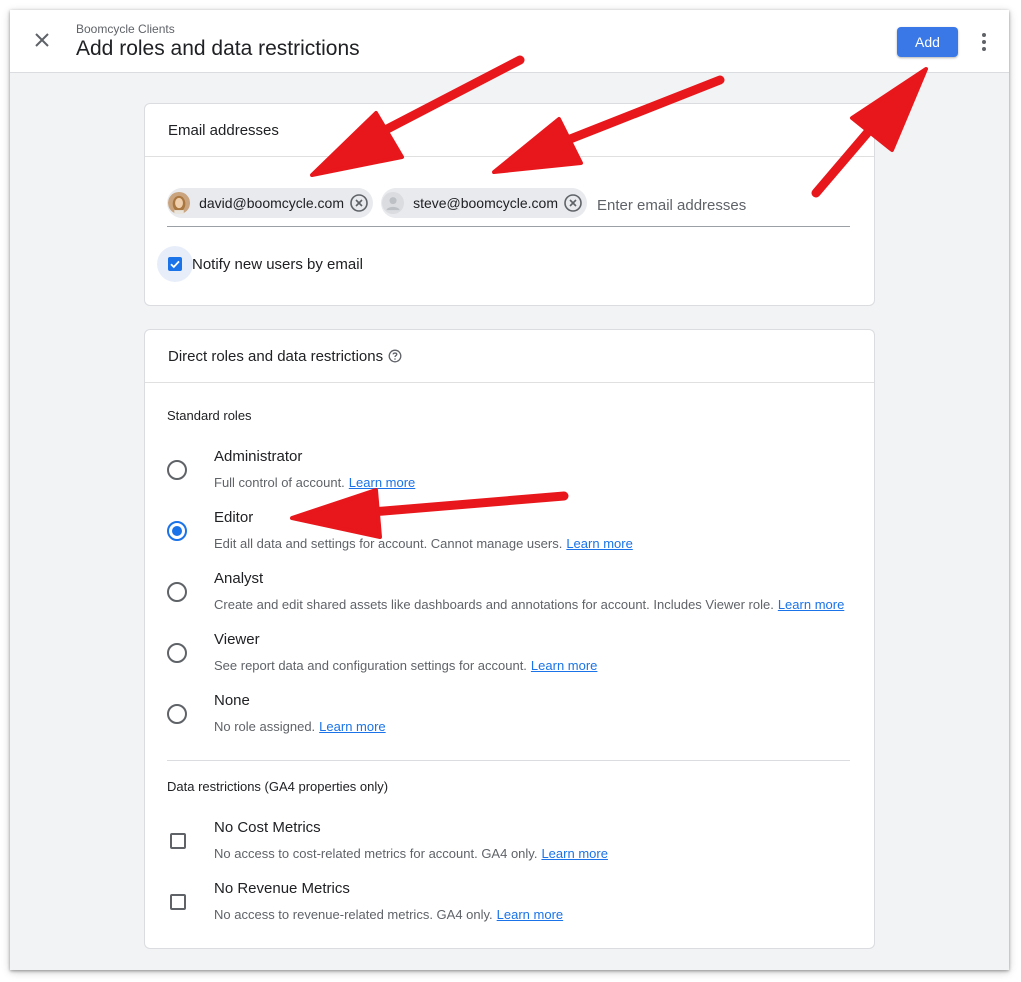  I want to click on help-icon, so click(395, 356).